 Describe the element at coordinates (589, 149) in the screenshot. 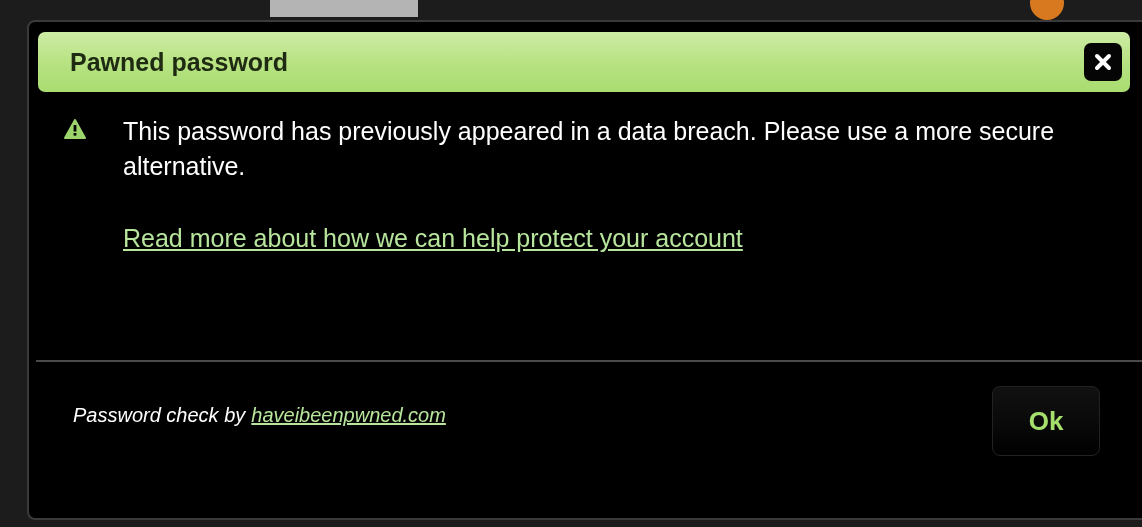

I see `warning-message: This password has previously appeared in a data breach. Please use a more secure alternative.` at that location.